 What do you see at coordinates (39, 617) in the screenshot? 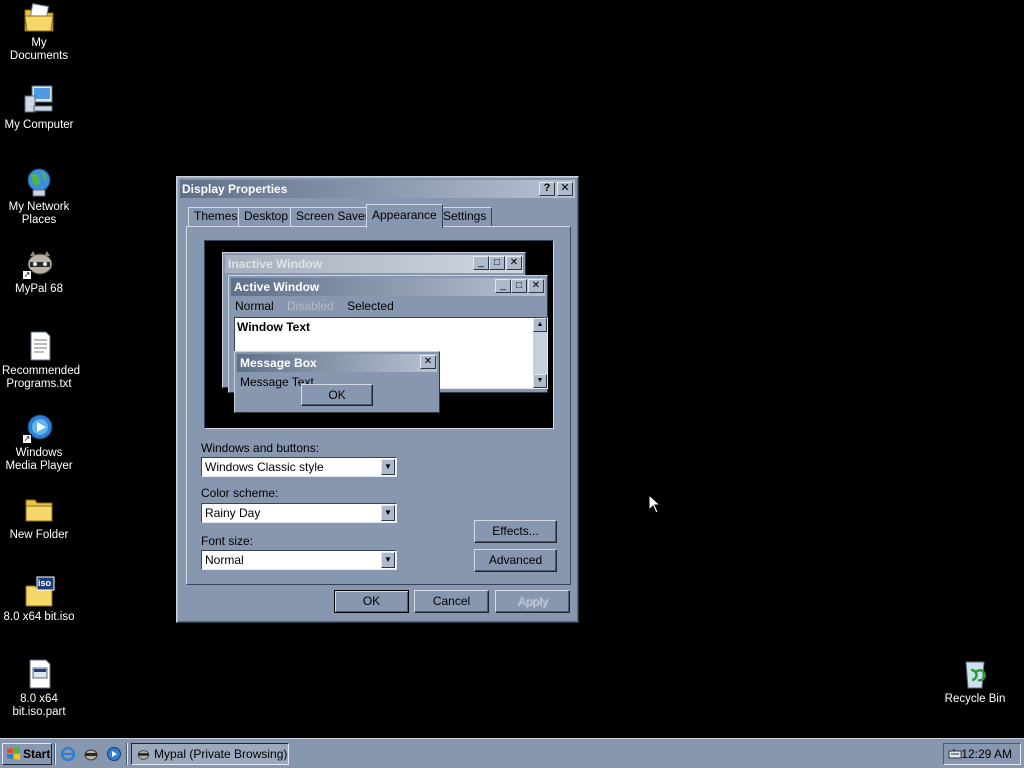
I see `desktop-icon-label: 8.0 x64 bit.iso` at bounding box center [39, 617].